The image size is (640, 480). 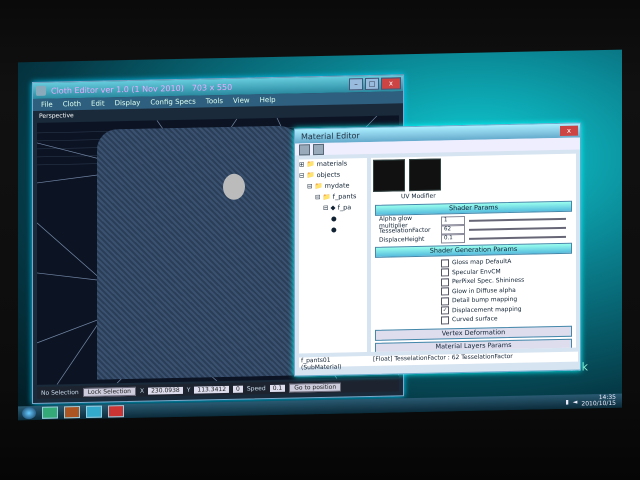 What do you see at coordinates (241, 100) in the screenshot?
I see `menu-view: View` at bounding box center [241, 100].